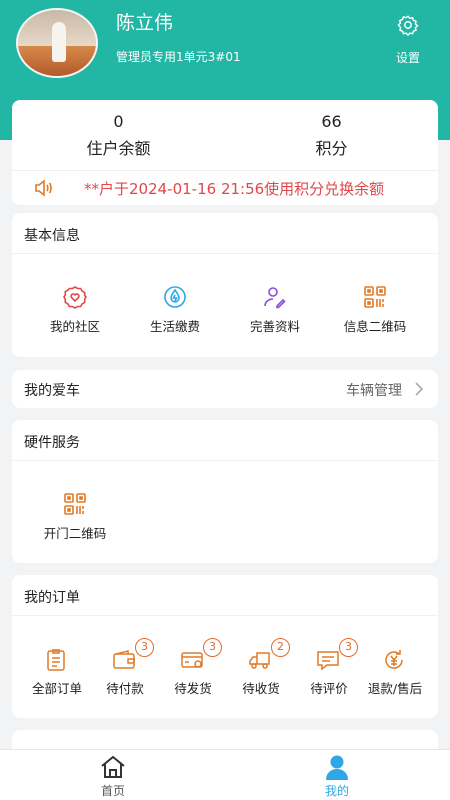 The height and width of the screenshot is (800, 450). What do you see at coordinates (225, 389) in the screenshot?
I see `my-car-row: 我的爱车 车辆管理` at bounding box center [225, 389].